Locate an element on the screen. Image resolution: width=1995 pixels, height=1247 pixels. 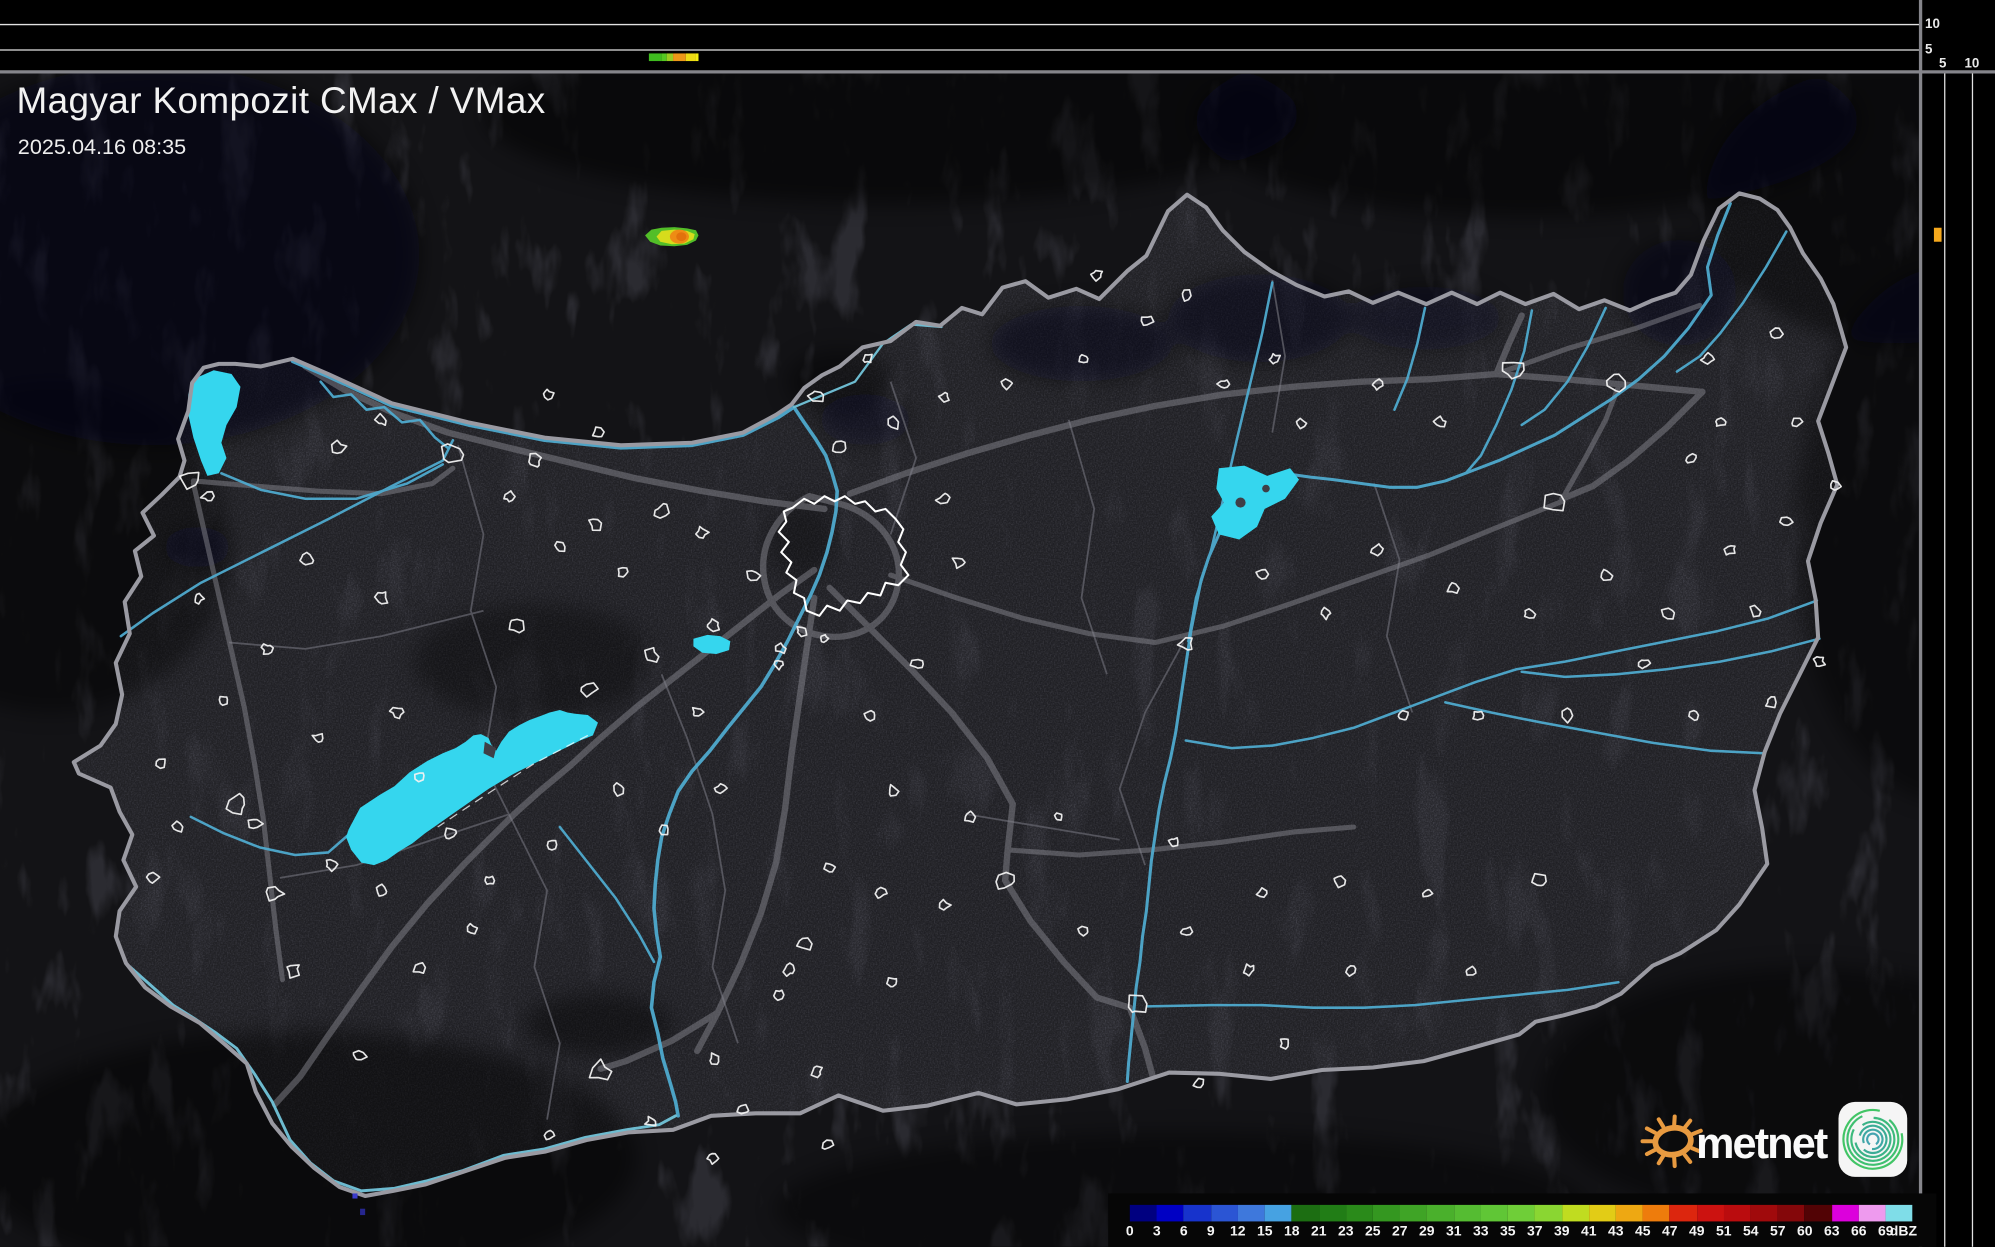
colorbar-swatches is located at coordinates (1521, 1212).